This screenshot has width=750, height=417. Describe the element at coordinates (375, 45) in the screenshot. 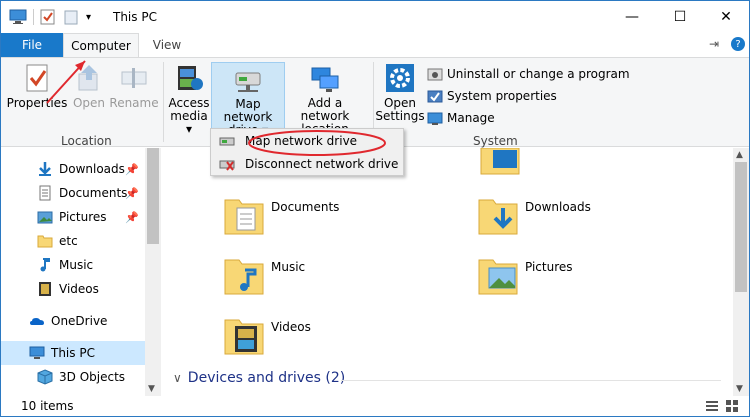

I see `ribbon-tabs: File Computer View ⇥ ?` at that location.